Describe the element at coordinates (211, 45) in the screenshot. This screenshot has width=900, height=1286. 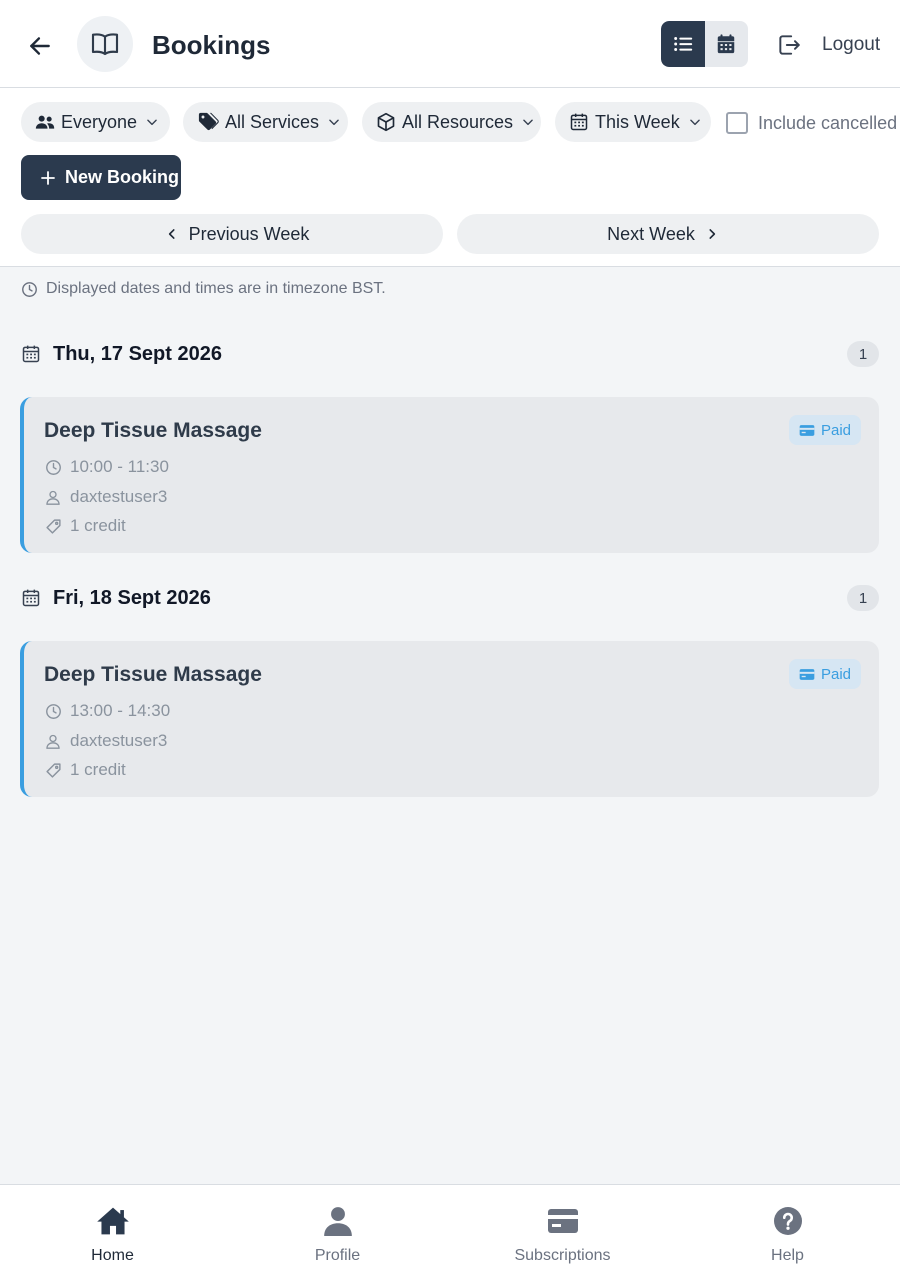
I see `page-title: Bookings` at that location.